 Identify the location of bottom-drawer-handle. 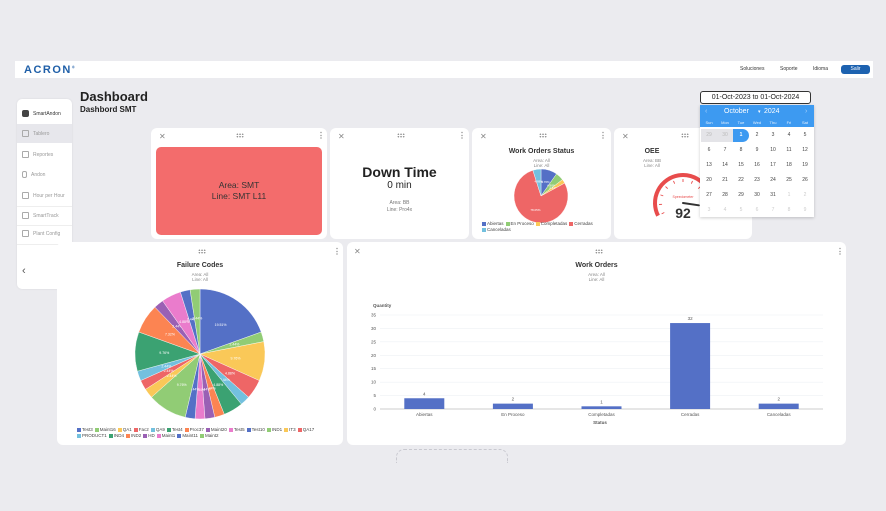
(452, 456).